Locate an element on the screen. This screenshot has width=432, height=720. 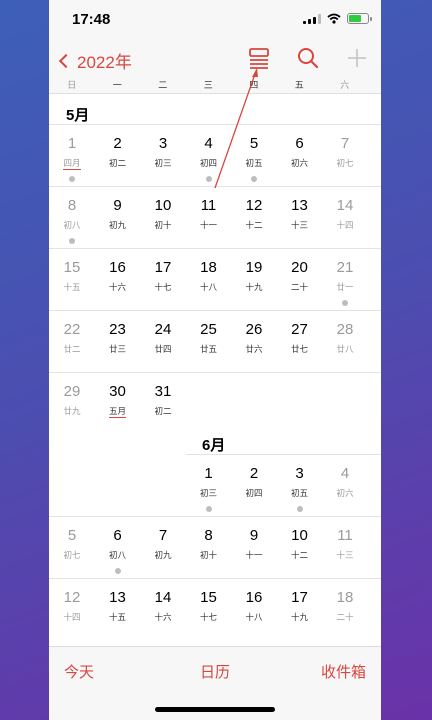
june-day-7: 7 初九 is located at coordinates (163, 547).